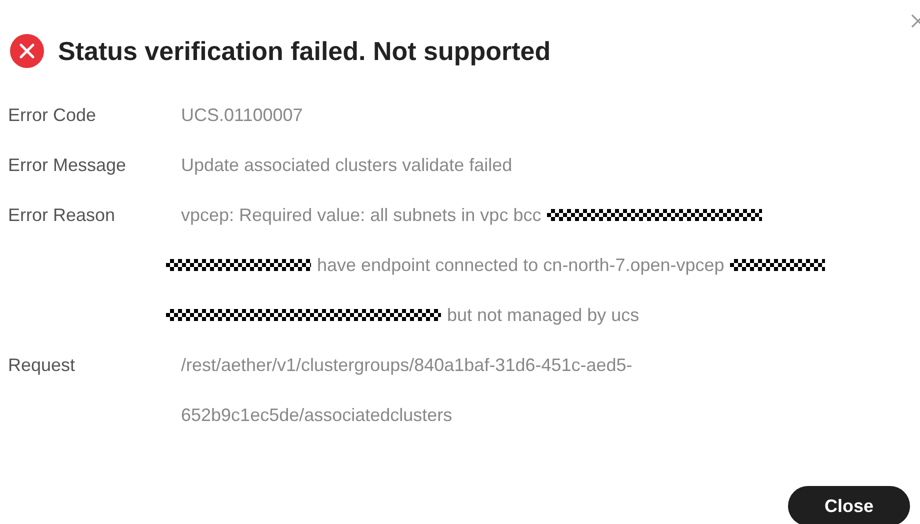 Image resolution: width=920 pixels, height=524 pixels. I want to click on field-label: Error Message, so click(68, 165).